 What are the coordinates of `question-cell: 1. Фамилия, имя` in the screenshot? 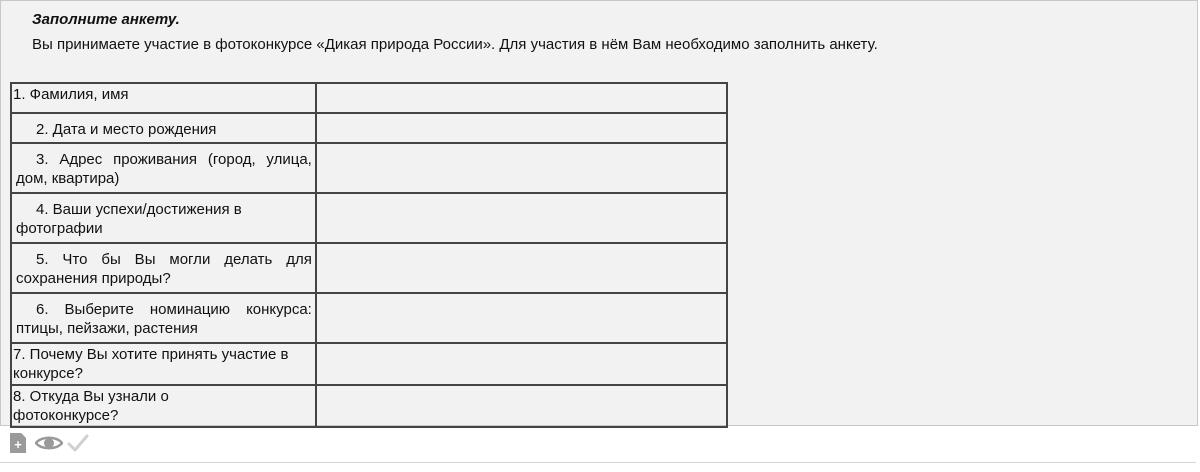 It's located at (163, 98).